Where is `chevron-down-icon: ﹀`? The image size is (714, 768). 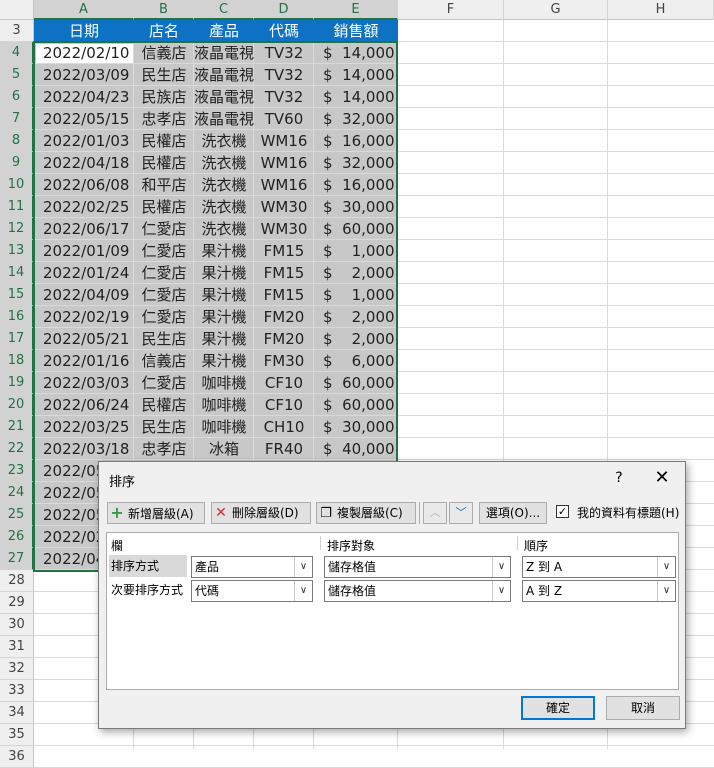
chevron-down-icon: ﹀ is located at coordinates (461, 512).